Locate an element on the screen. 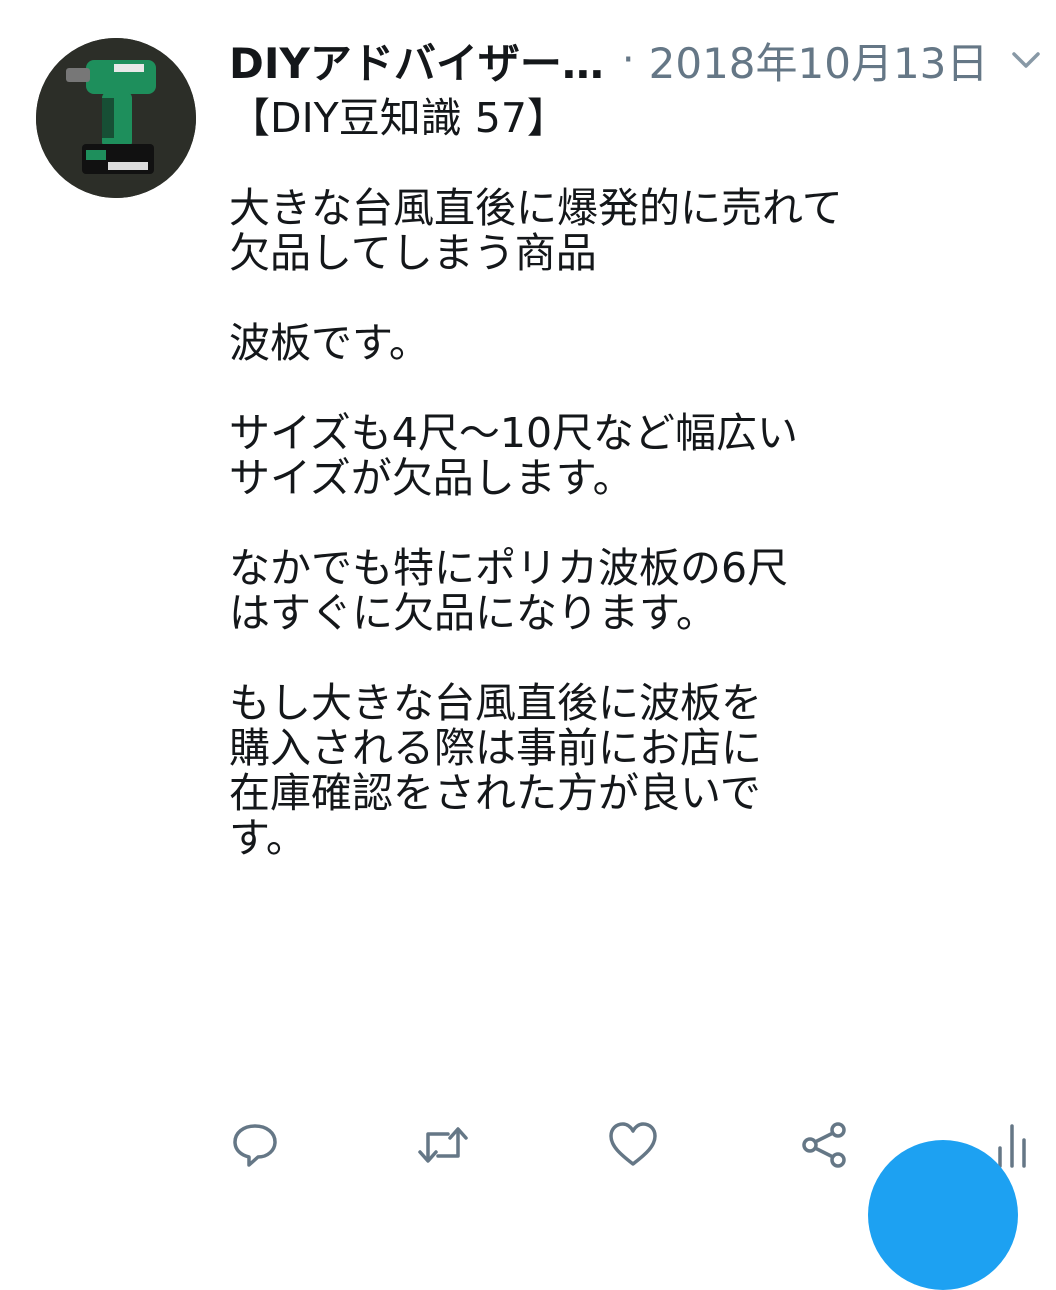  retweet-button is located at coordinates (443, 1145).